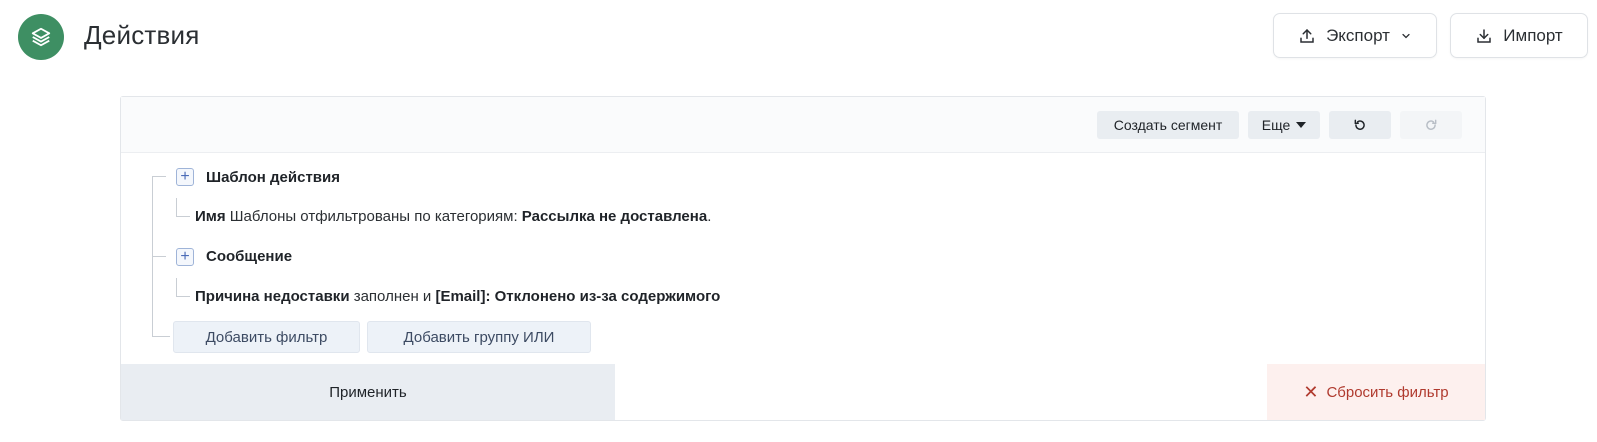 The image size is (1597, 442). I want to click on add-or-group-button: Добавить группу ИЛИ, so click(479, 337).